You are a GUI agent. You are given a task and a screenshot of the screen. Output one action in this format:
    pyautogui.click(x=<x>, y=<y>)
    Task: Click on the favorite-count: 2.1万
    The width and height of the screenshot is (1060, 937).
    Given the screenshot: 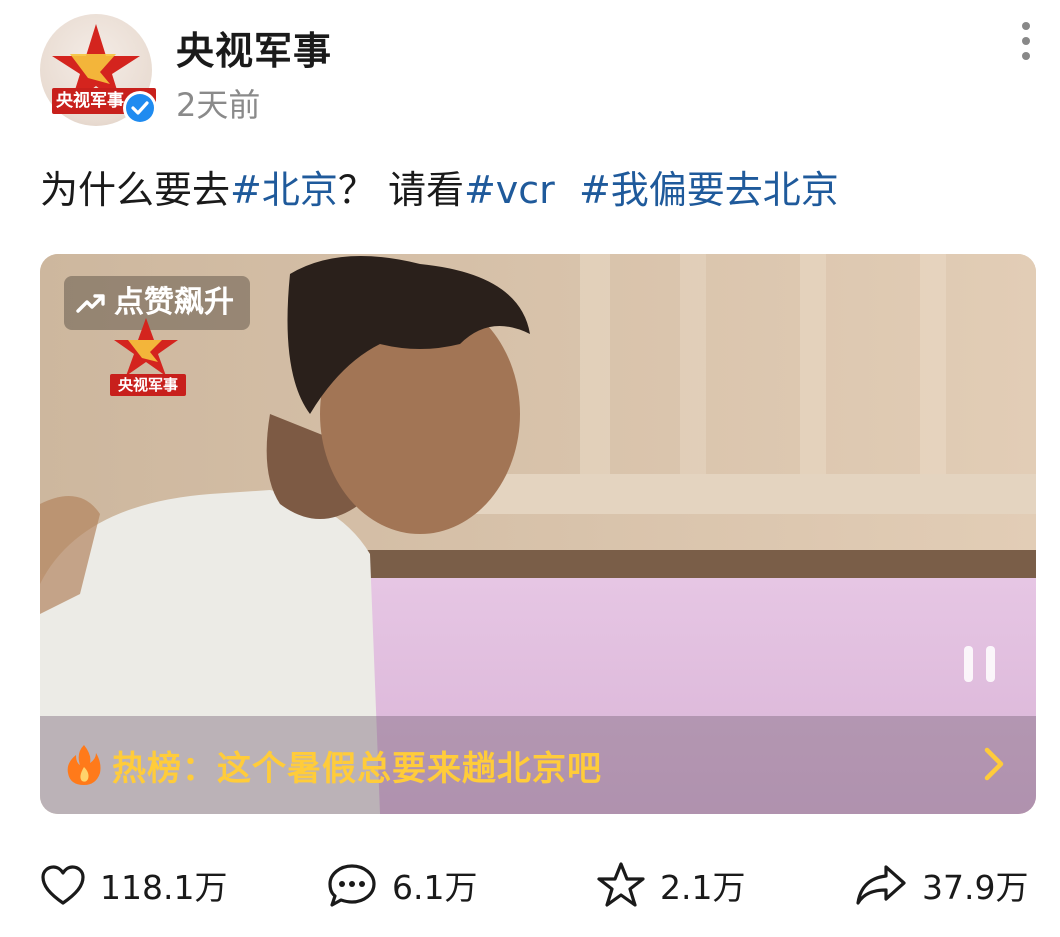 What is the action you would take?
    pyautogui.click(x=703, y=887)
    